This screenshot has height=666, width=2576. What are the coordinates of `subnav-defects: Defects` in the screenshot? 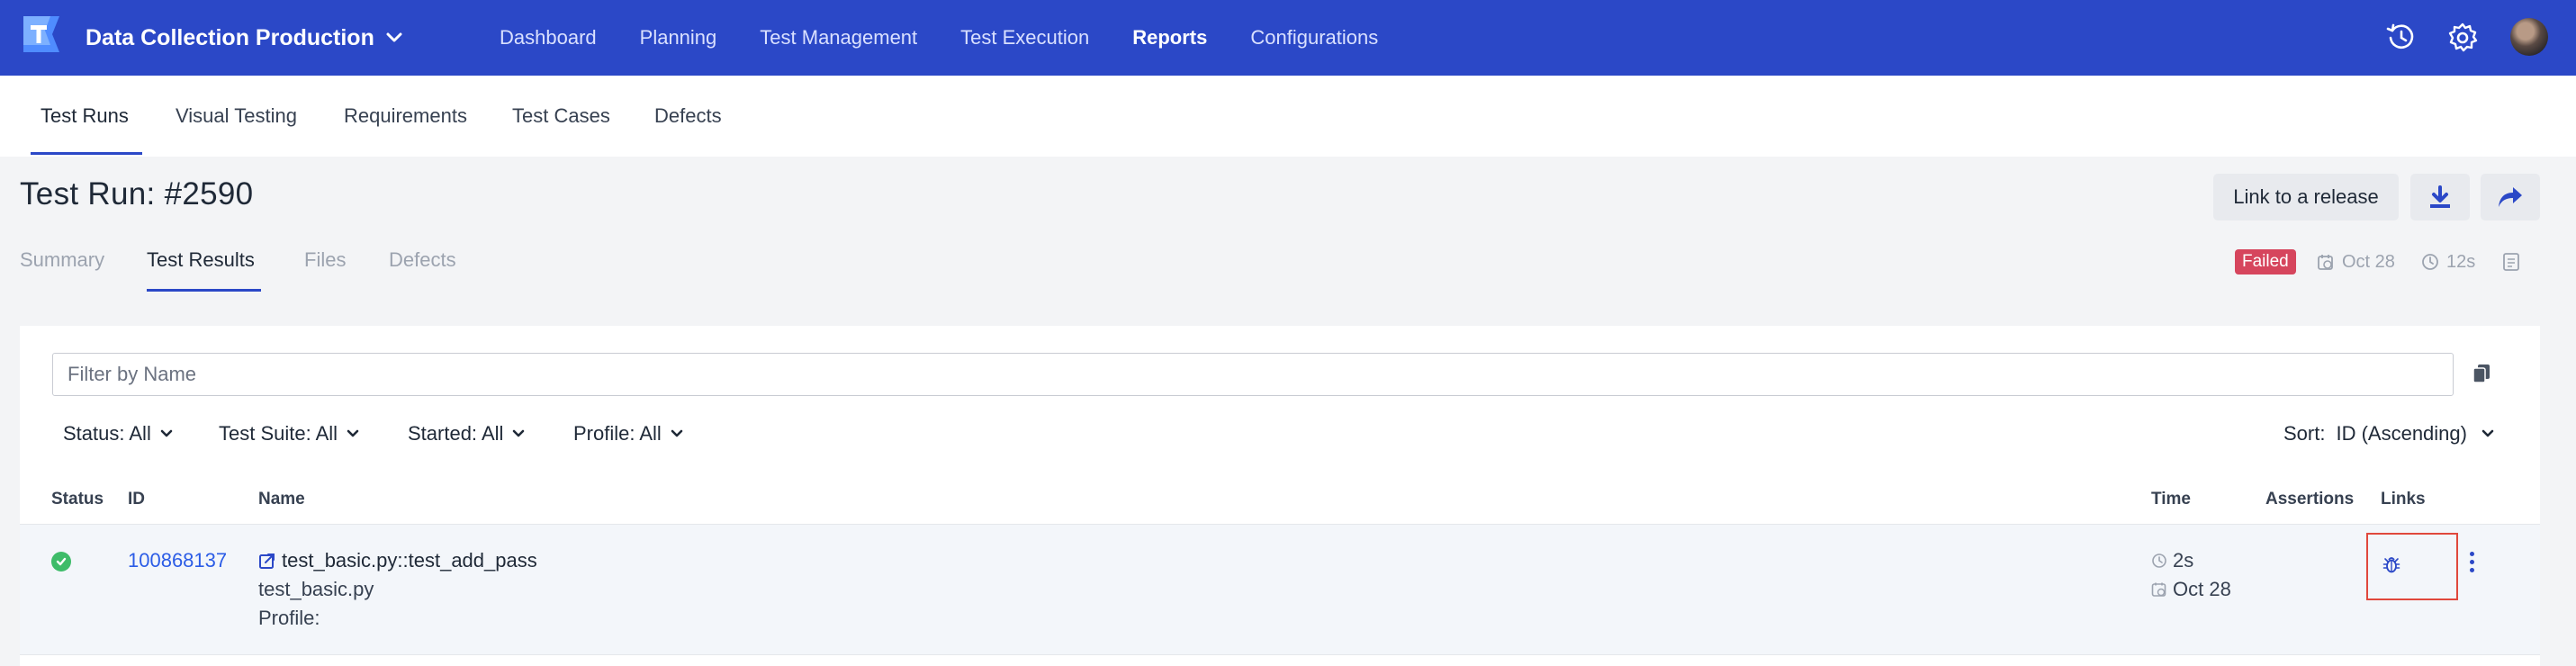 It's located at (688, 117).